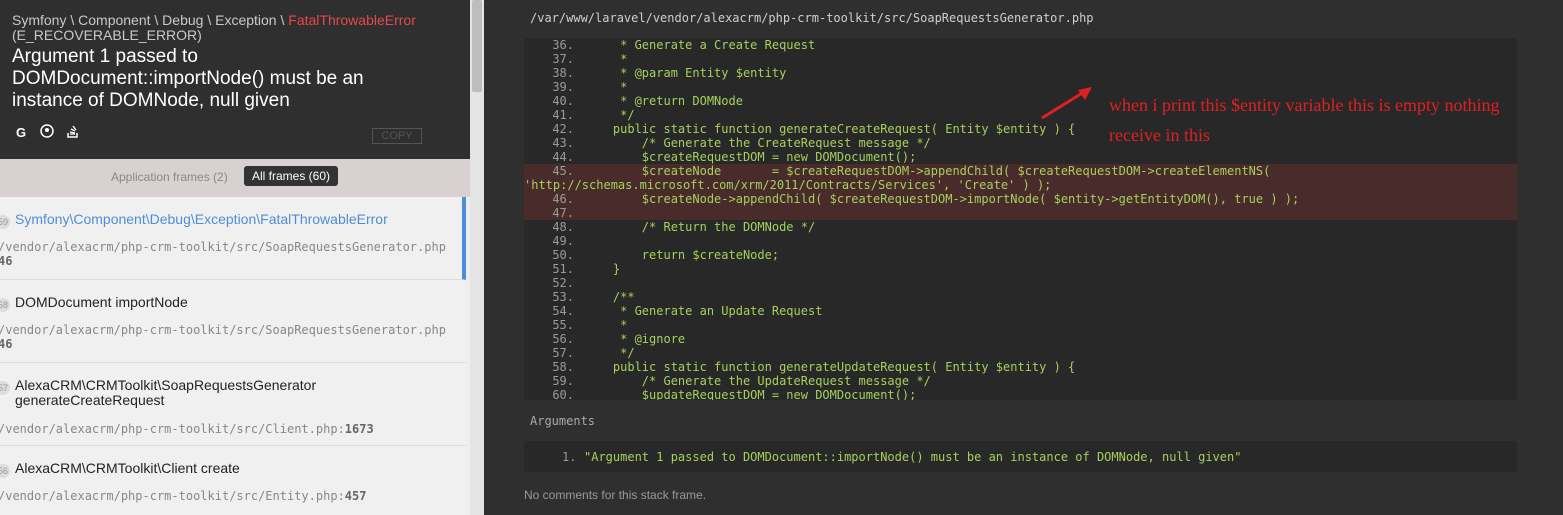  I want to click on line-number: 39., so click(563, 87).